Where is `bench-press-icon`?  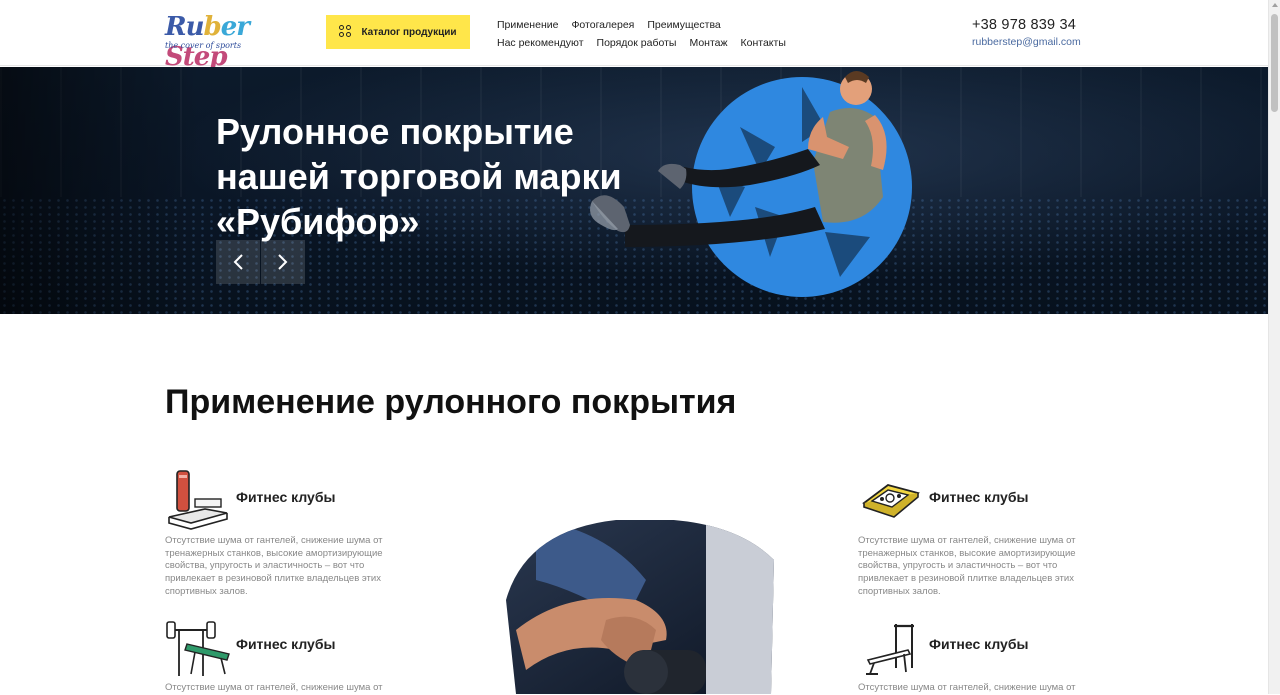 bench-press-icon is located at coordinates (198, 648).